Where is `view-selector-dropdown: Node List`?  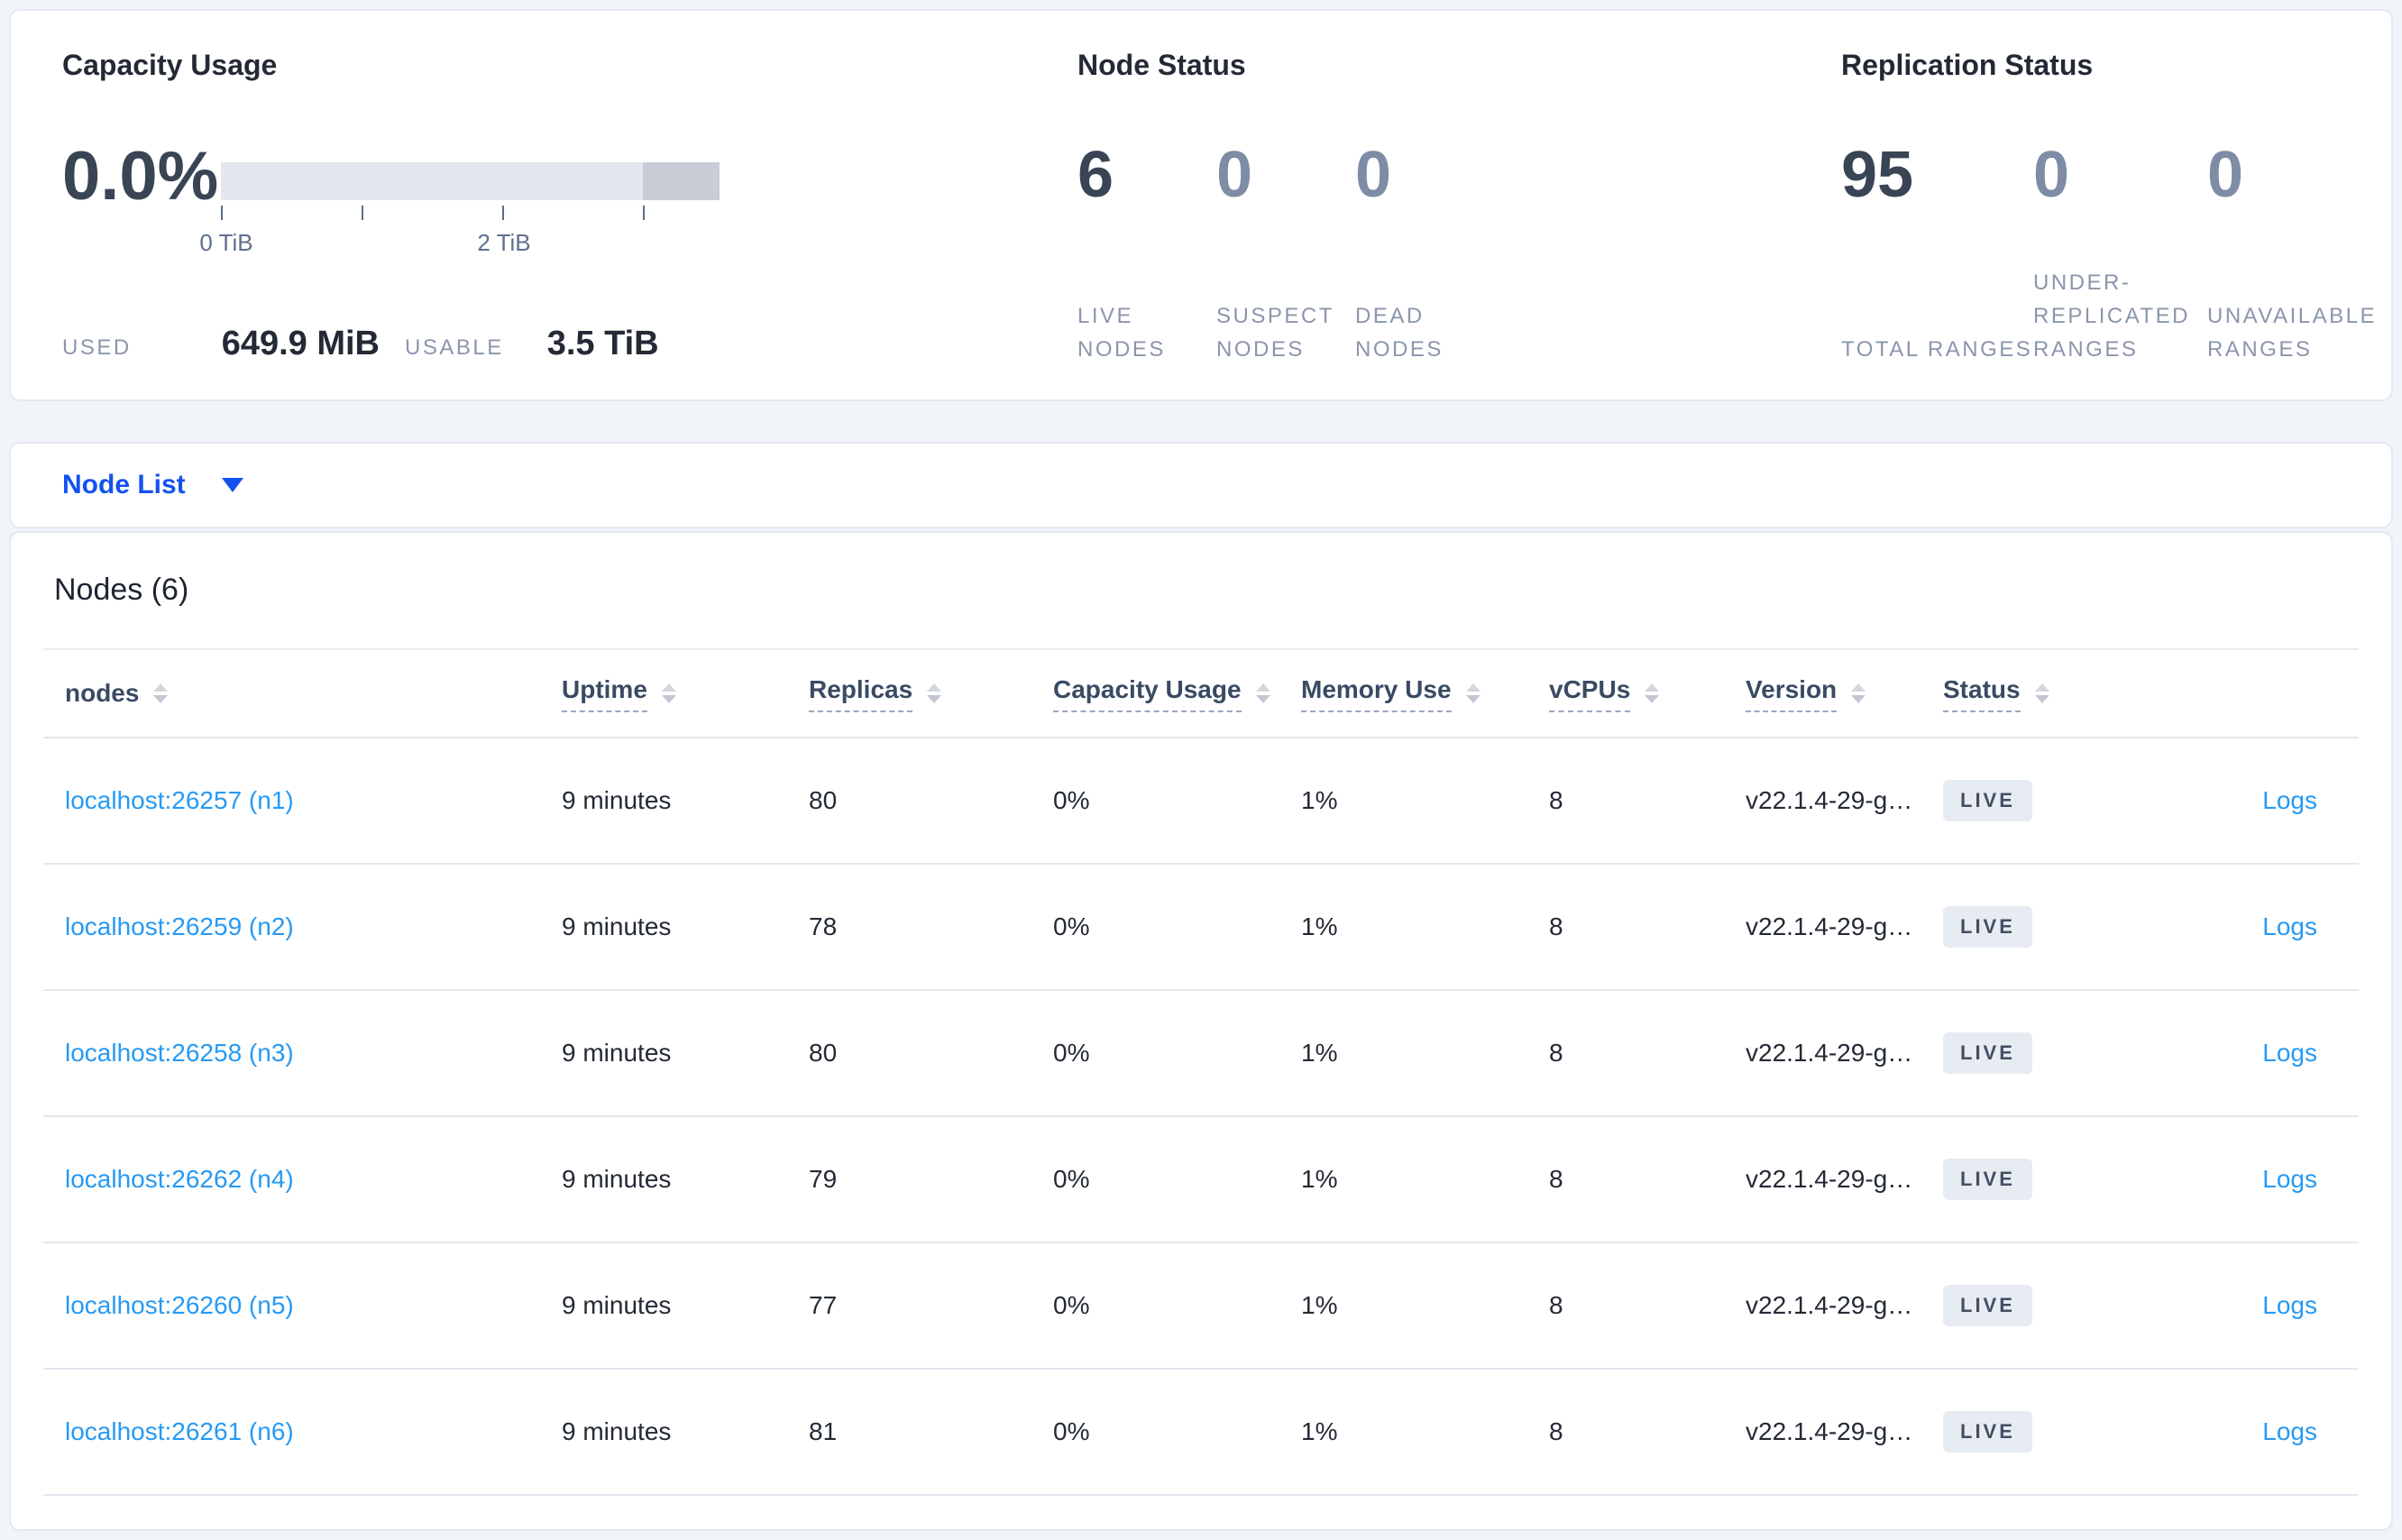 view-selector-dropdown: Node List is located at coordinates (1201, 486).